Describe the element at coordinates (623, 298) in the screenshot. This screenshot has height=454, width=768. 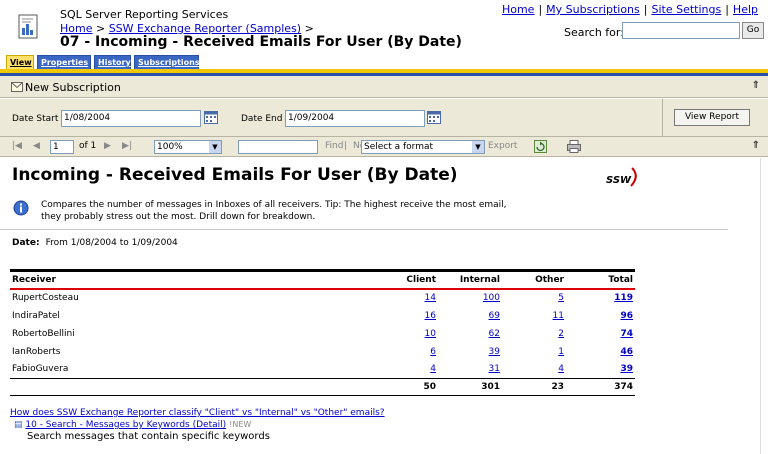
I see `total-count-link: 119` at that location.